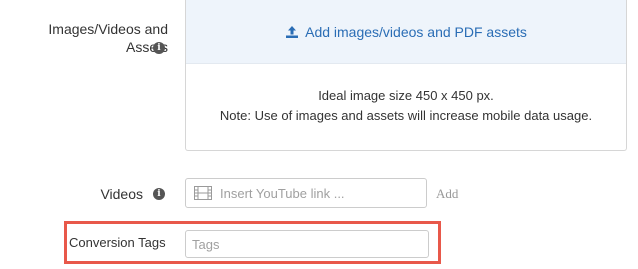  I want to click on youtube-link-input, so click(320, 193).